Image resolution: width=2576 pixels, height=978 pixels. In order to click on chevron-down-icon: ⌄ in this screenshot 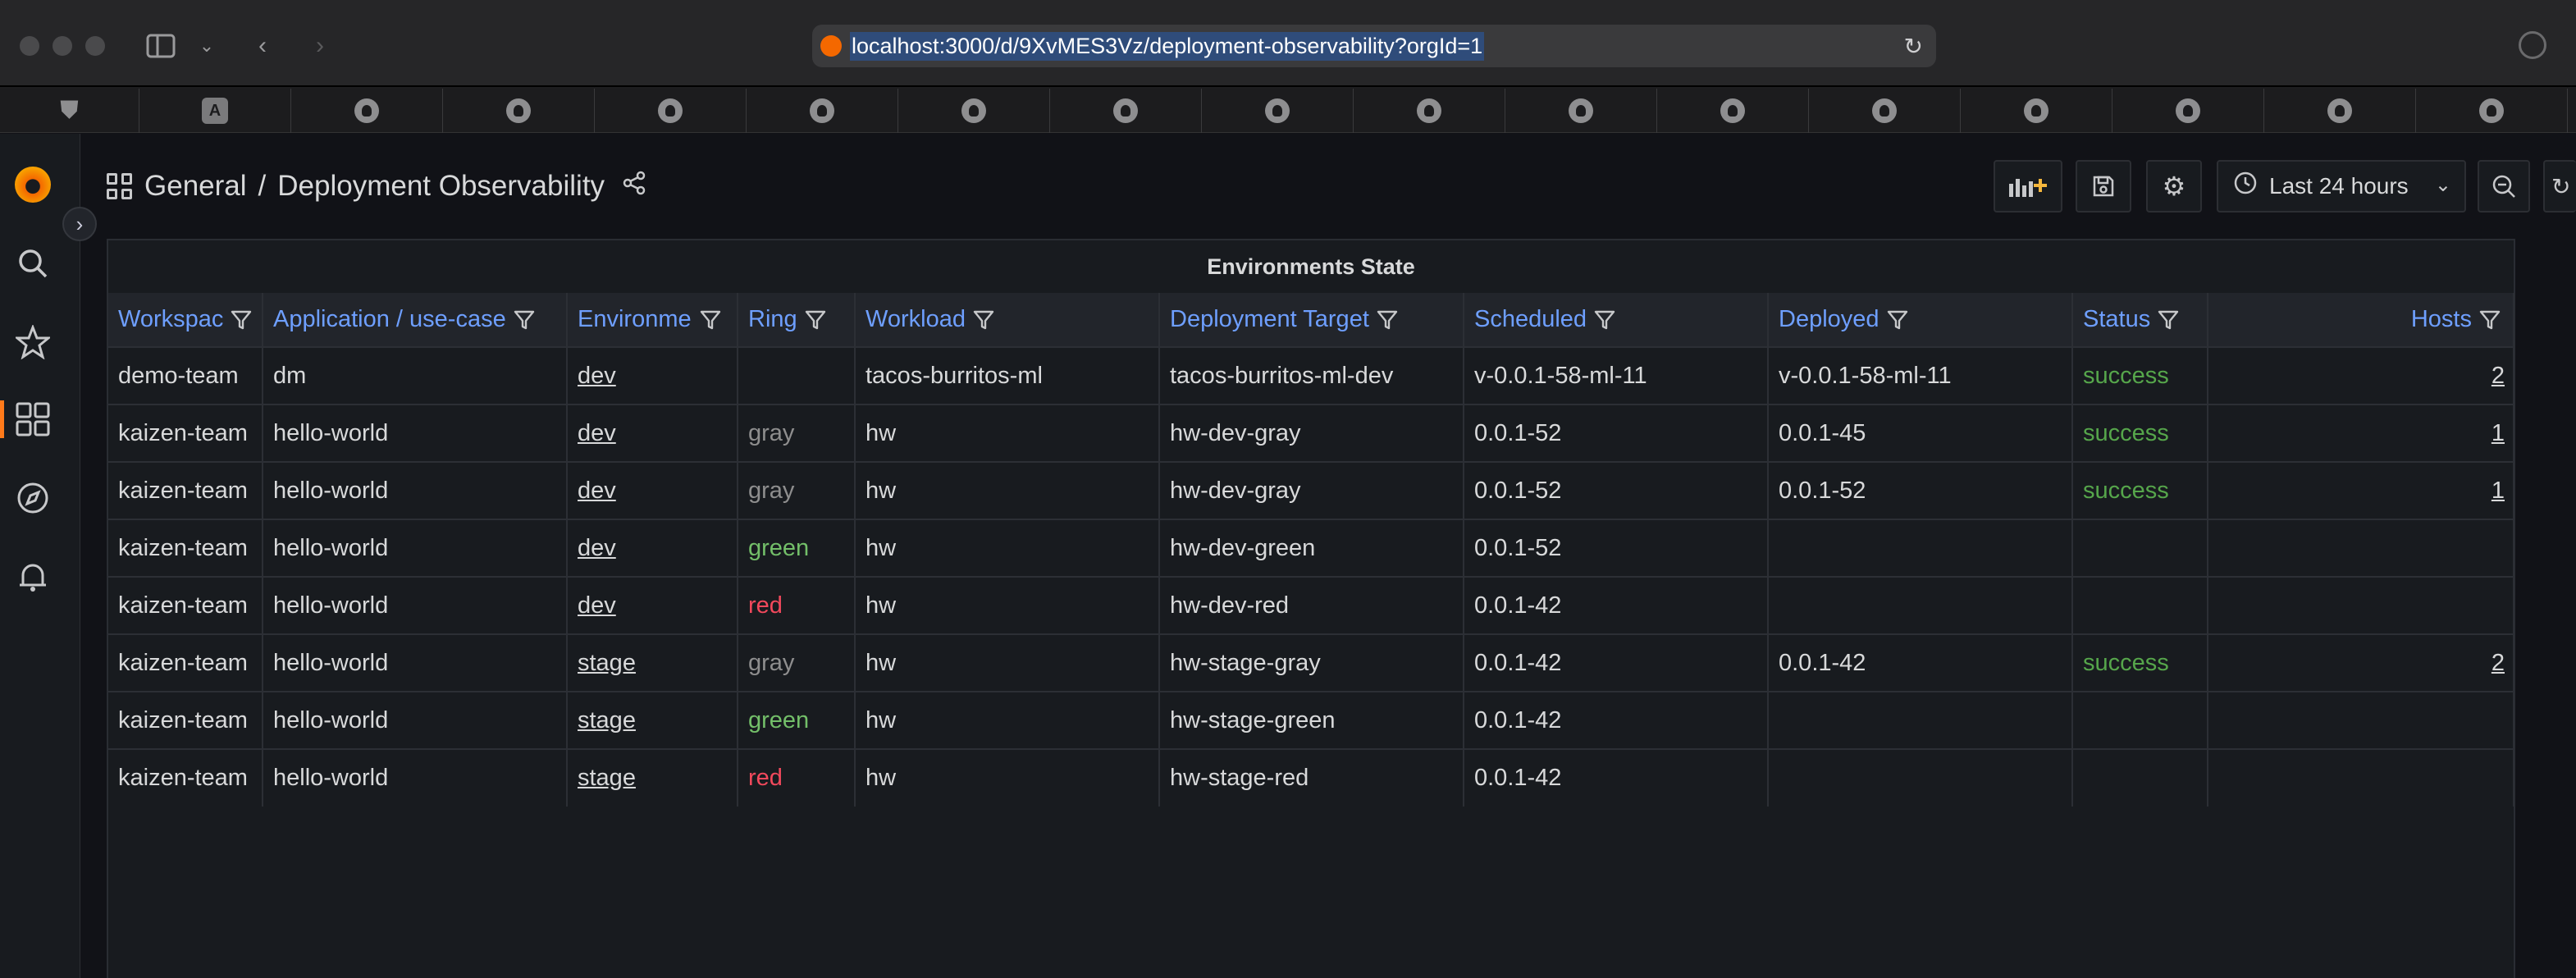, I will do `click(207, 46)`.